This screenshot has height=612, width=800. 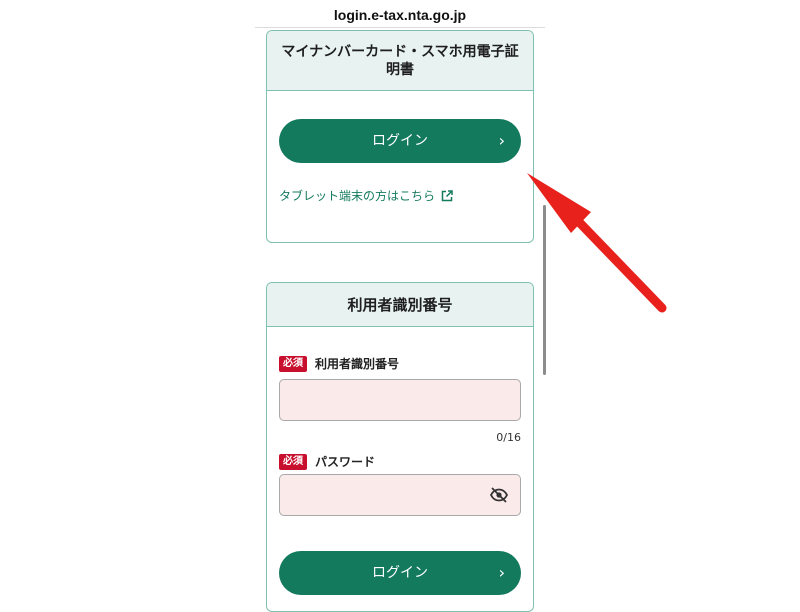 What do you see at coordinates (447, 195) in the screenshot?
I see `external-link-icon` at bounding box center [447, 195].